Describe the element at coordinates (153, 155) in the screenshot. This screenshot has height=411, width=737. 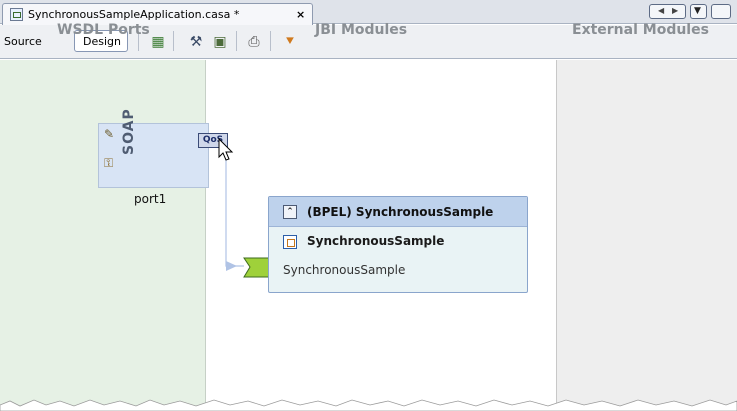
I see `soap-port-box: ✎ ⚿` at that location.